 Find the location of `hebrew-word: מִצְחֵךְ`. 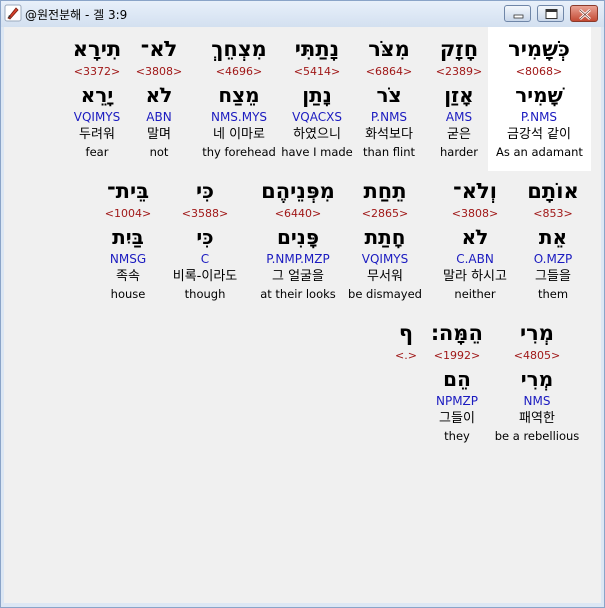

hebrew-word: מִצְחֵךְ is located at coordinates (239, 49).